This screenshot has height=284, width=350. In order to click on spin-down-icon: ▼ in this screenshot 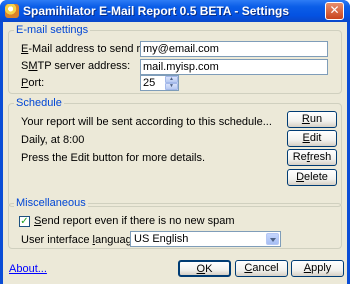, I will do `click(171, 86)`.